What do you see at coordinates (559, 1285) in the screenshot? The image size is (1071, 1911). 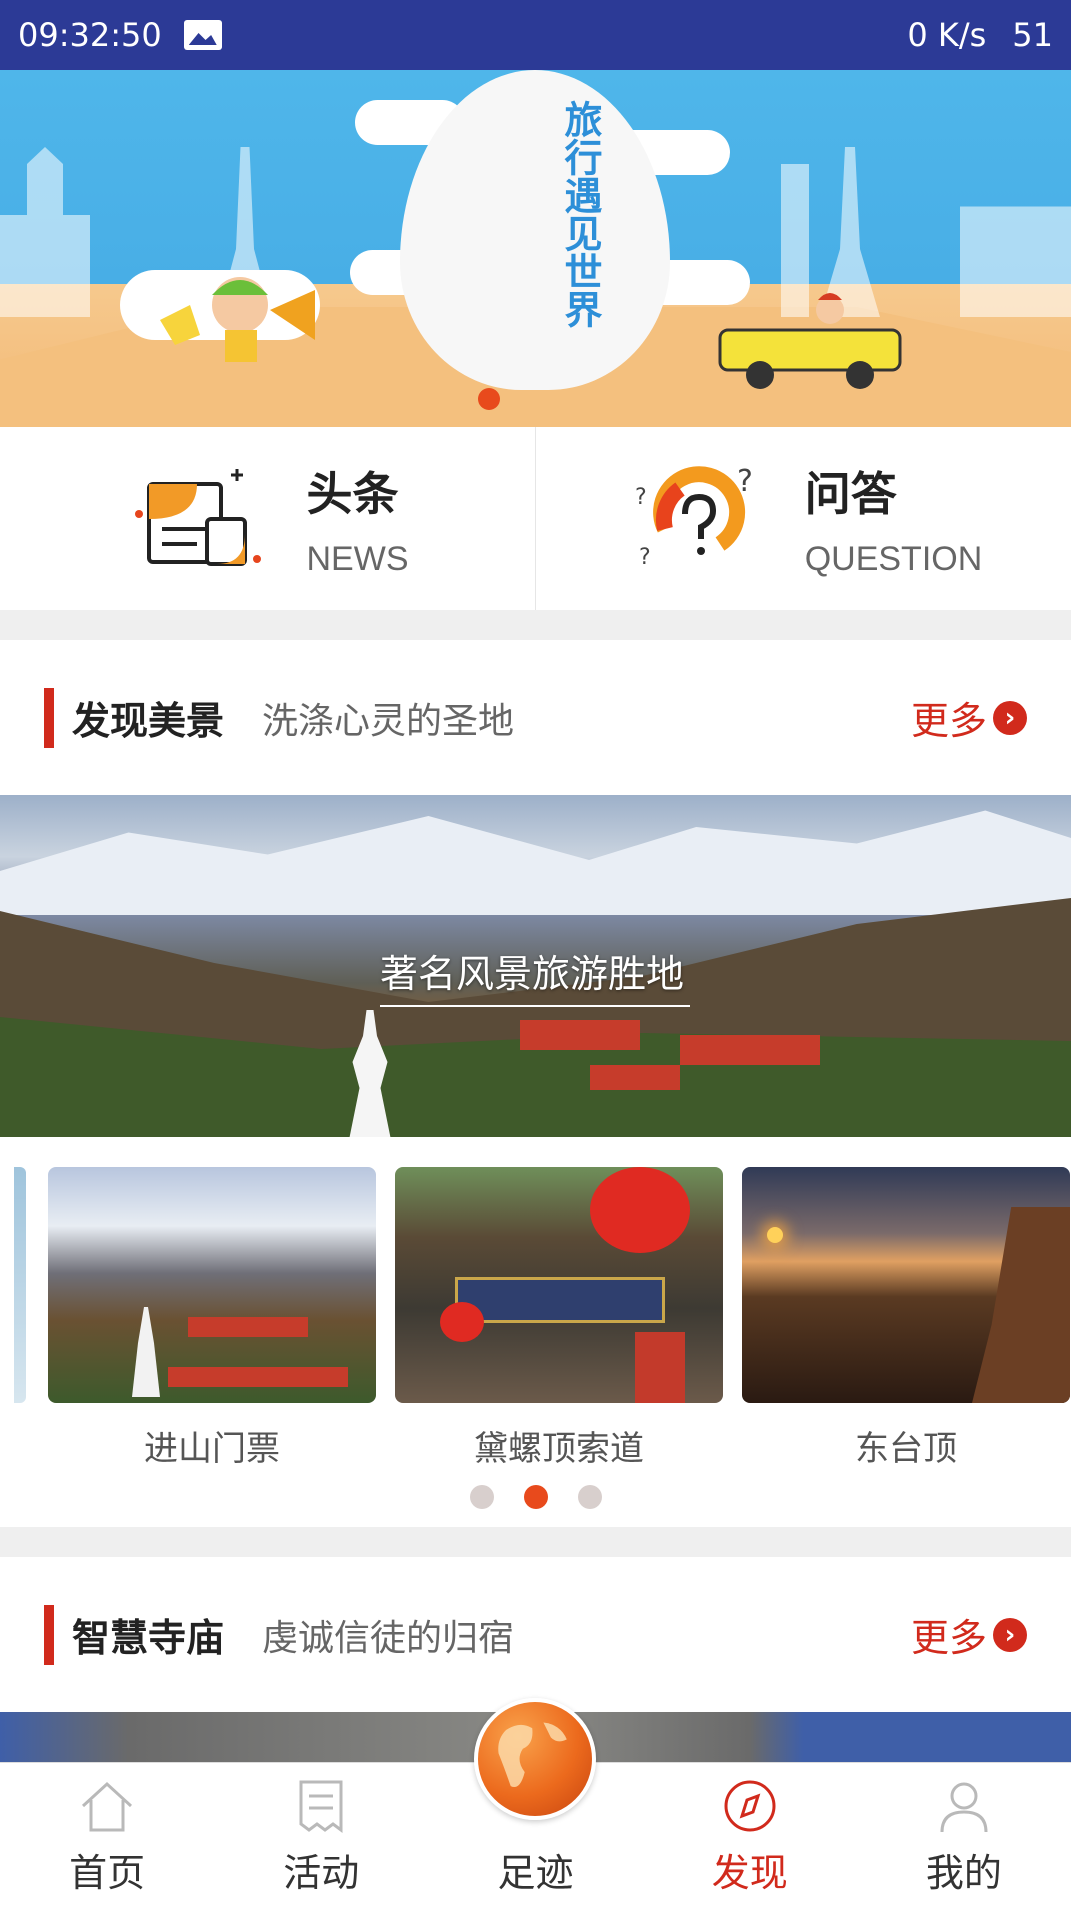 I see `card-cableway-image` at bounding box center [559, 1285].